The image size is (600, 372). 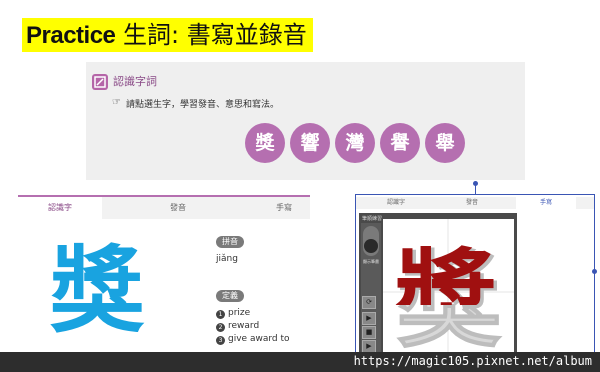 I want to click on page-title: Practice 生詞: 書寫並錄音, so click(x=167, y=35).